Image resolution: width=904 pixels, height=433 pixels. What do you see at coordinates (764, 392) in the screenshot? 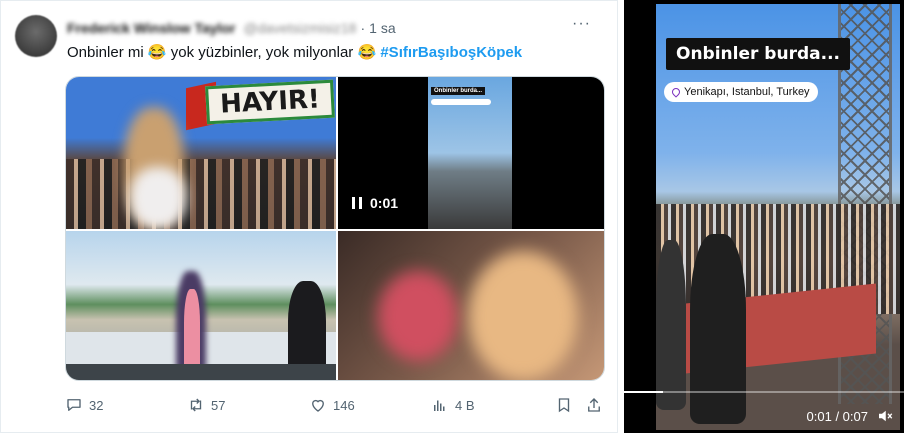
I see `video-progress-bar` at bounding box center [764, 392].